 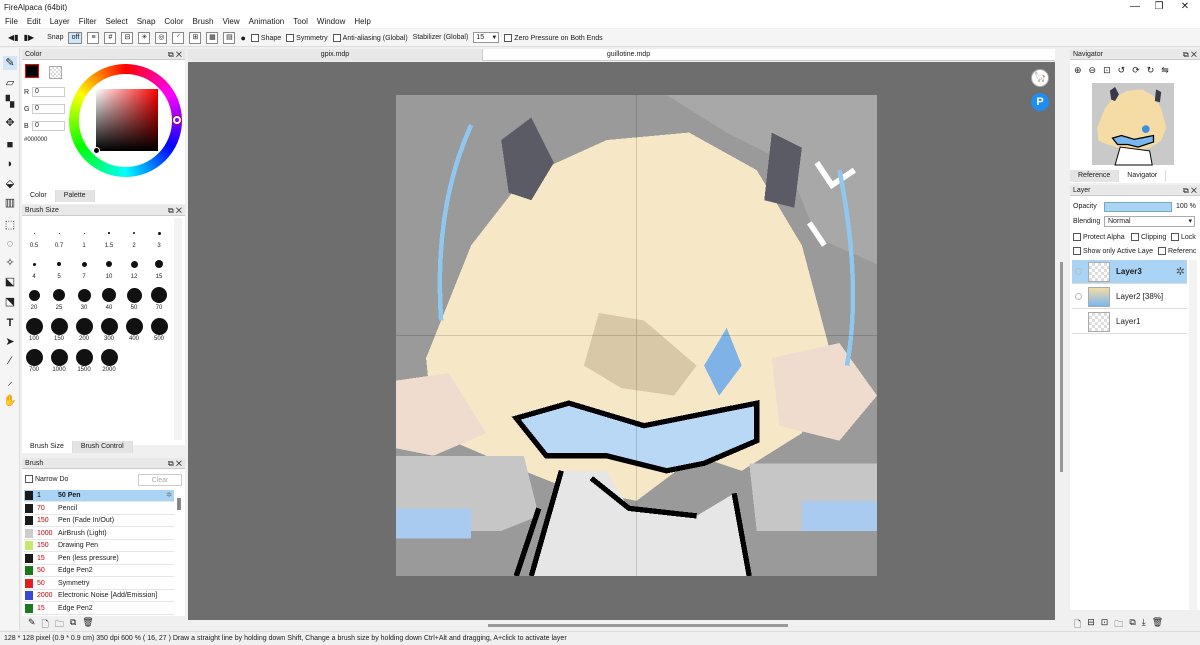 What do you see at coordinates (1078, 70) in the screenshot?
I see `zoom-in-icon: ⊕` at bounding box center [1078, 70].